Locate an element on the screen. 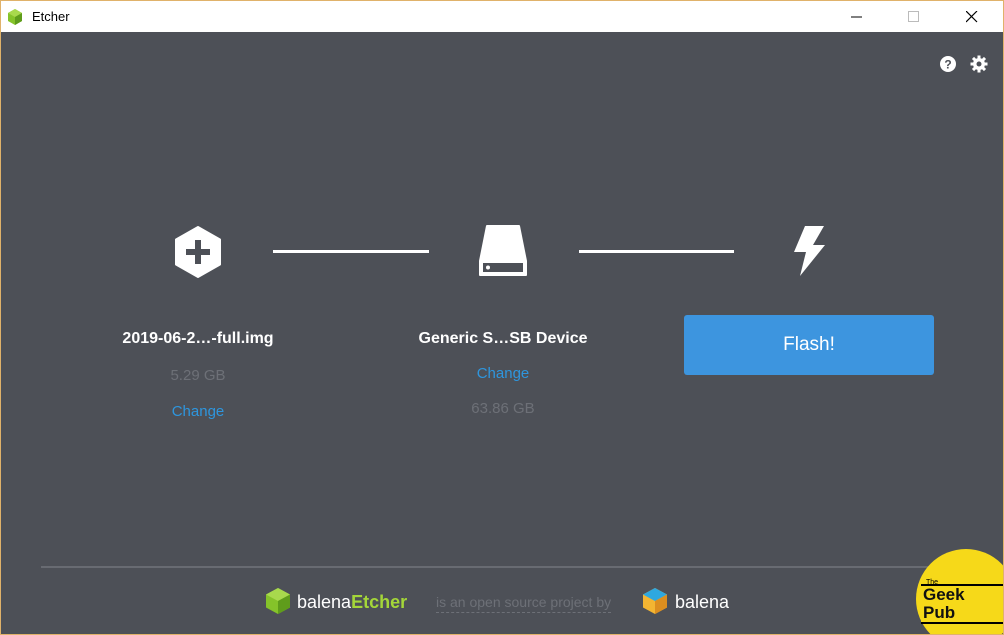 The height and width of the screenshot is (635, 1004). change-drive-link: Change is located at coordinates (503, 373).